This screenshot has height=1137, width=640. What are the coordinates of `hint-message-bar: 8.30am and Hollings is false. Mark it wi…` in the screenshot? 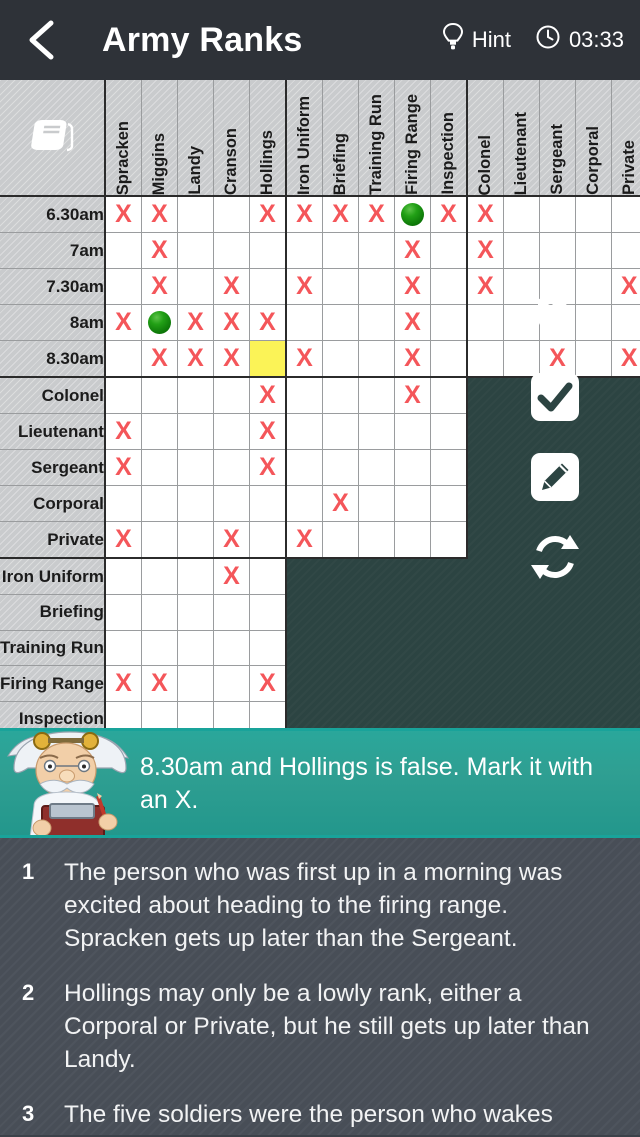 It's located at (320, 783).